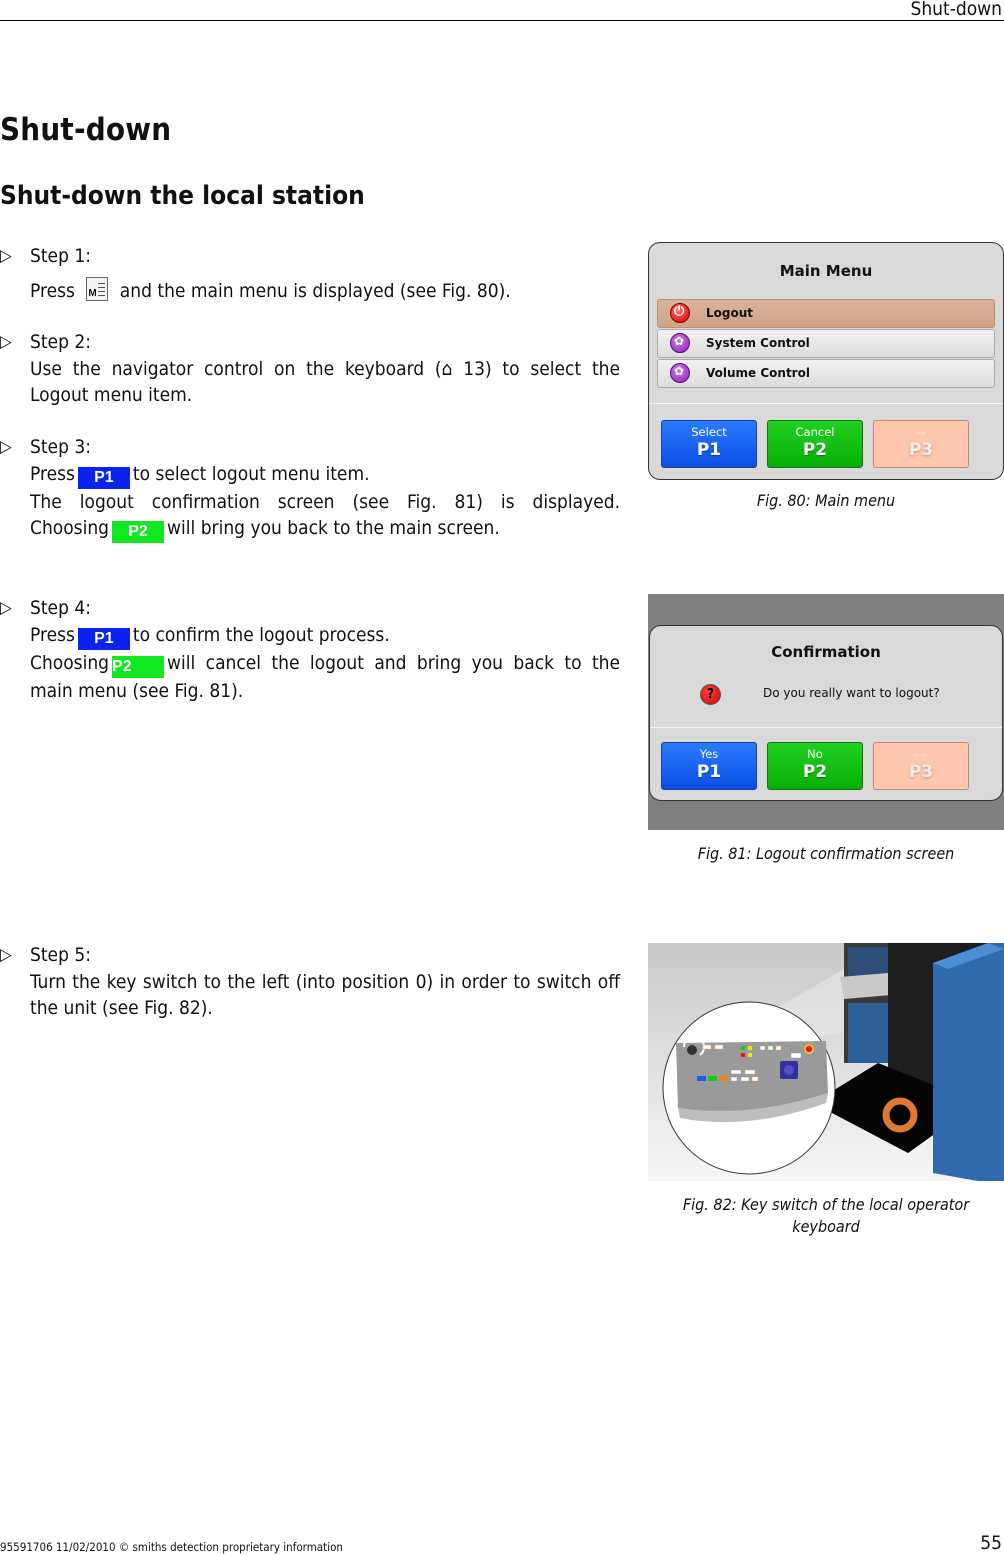 The height and width of the screenshot is (1556, 1004). Describe the element at coordinates (833, 1062) in the screenshot. I see `scanner-illustration` at that location.